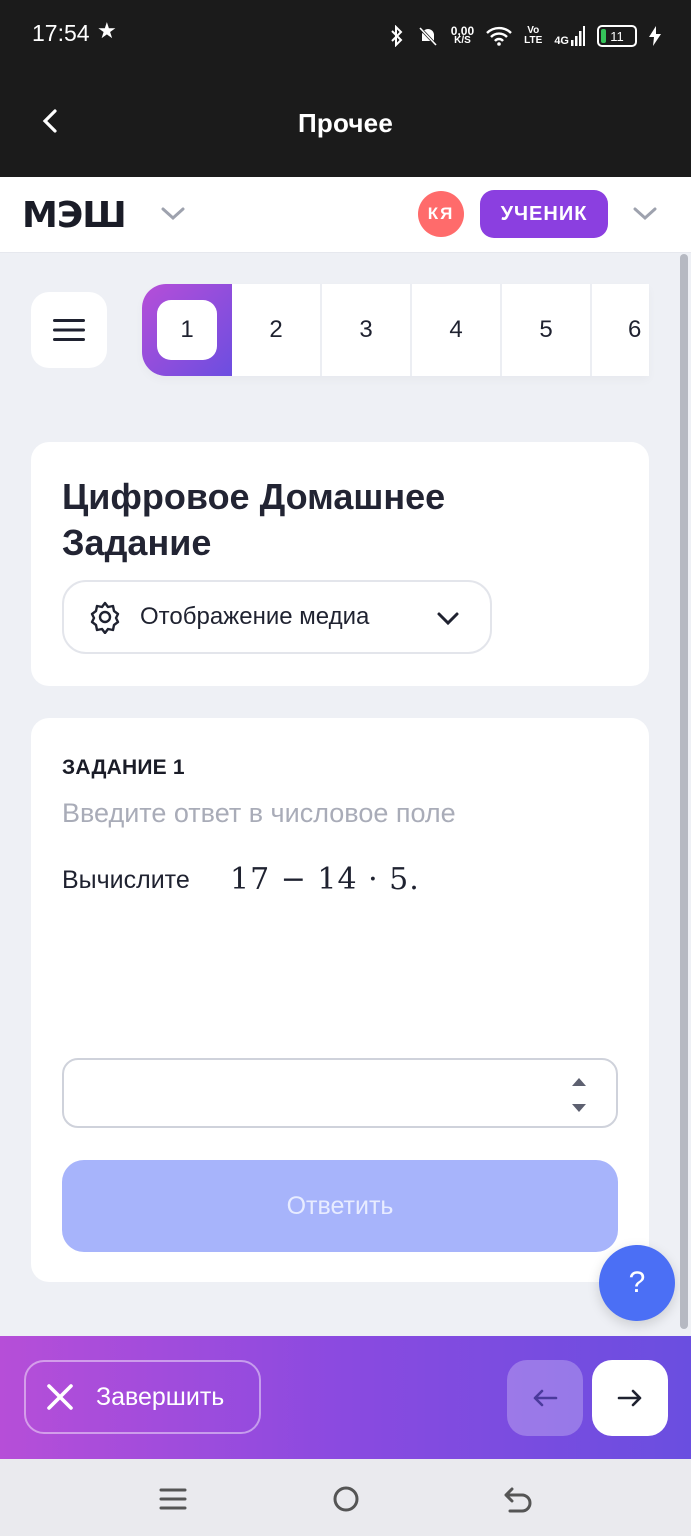 This screenshot has height=1536, width=691. I want to click on system-navigation-bar, so click(345, 1497).